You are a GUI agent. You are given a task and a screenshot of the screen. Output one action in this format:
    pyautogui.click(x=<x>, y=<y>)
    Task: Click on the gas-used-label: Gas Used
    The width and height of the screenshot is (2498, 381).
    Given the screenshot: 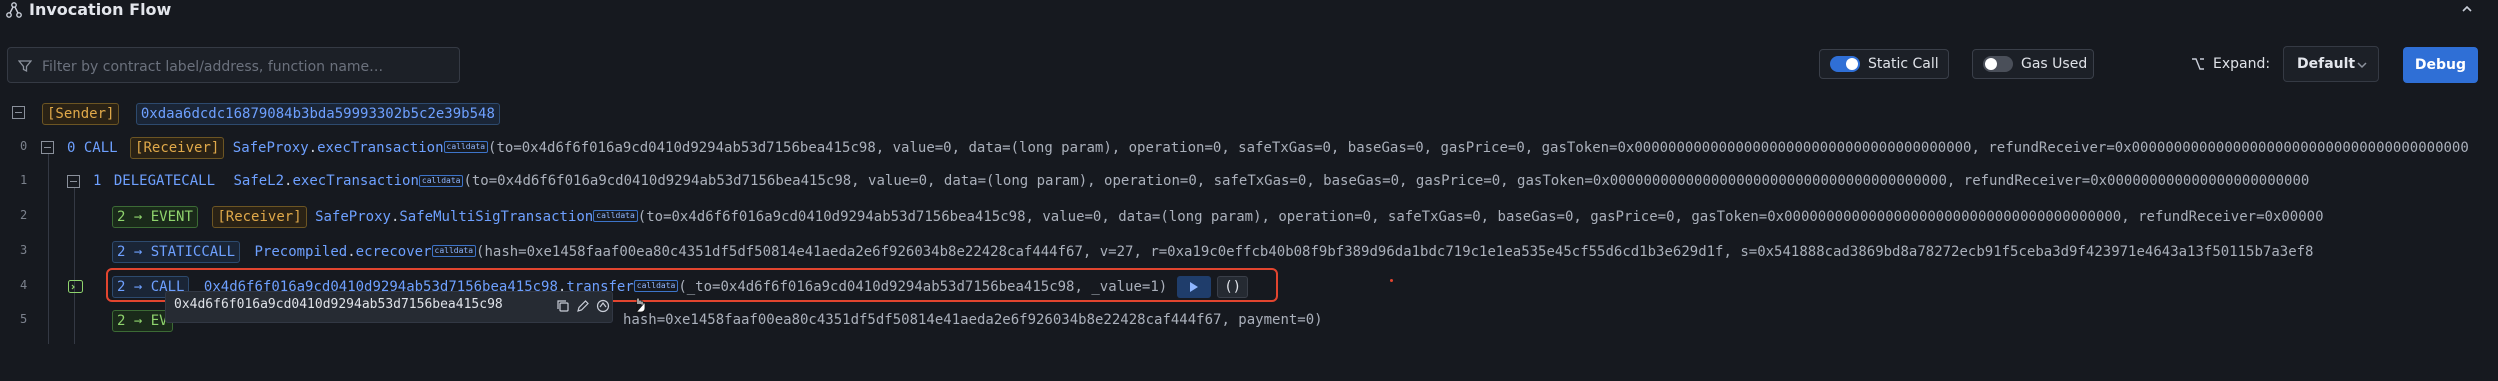 What is the action you would take?
    pyautogui.click(x=2054, y=64)
    